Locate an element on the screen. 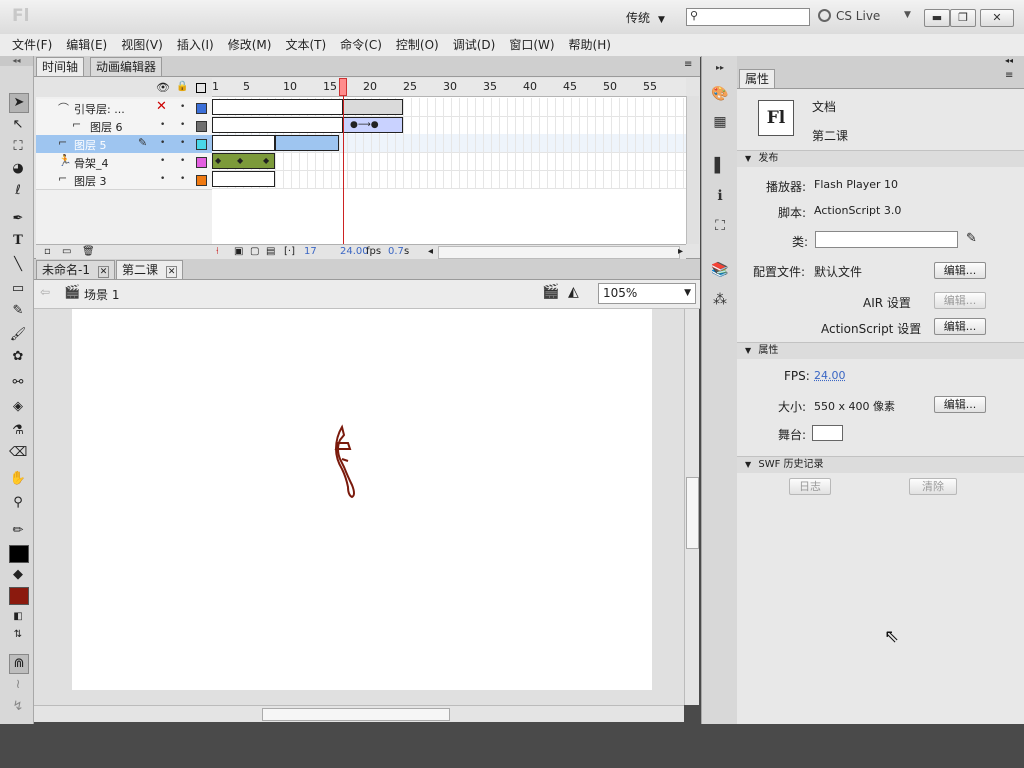 The width and height of the screenshot is (1024, 768). outline-icon is located at coordinates (201, 88).